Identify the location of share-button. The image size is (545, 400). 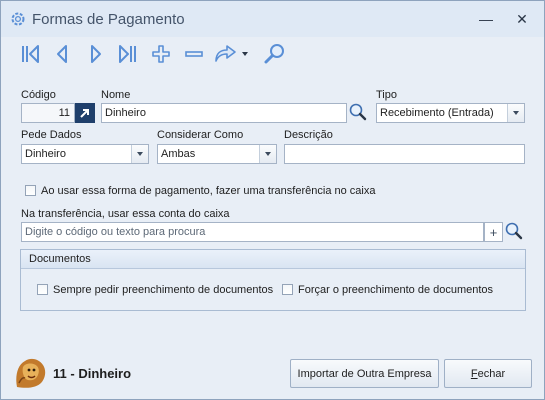
(226, 54).